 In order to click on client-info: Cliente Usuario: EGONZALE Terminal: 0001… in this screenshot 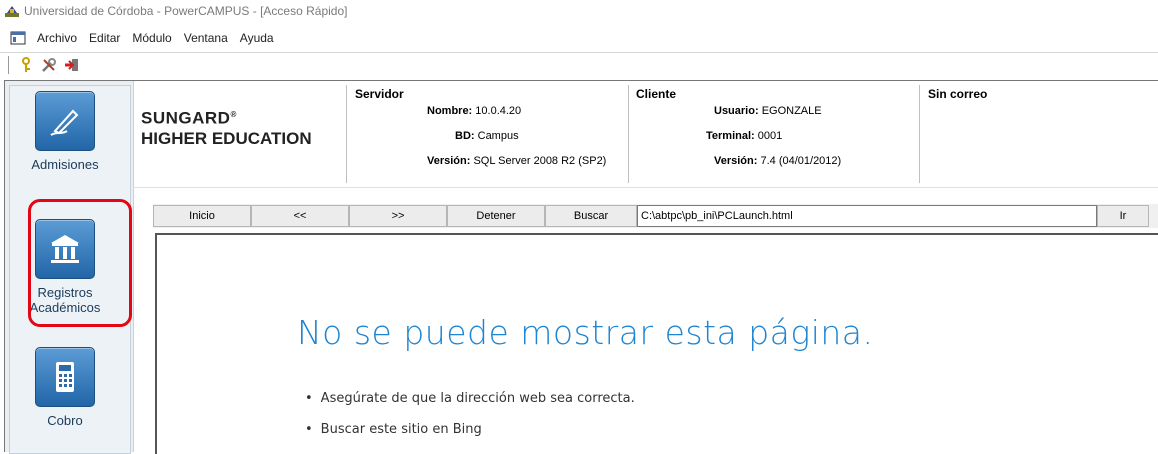, I will do `click(776, 135)`.